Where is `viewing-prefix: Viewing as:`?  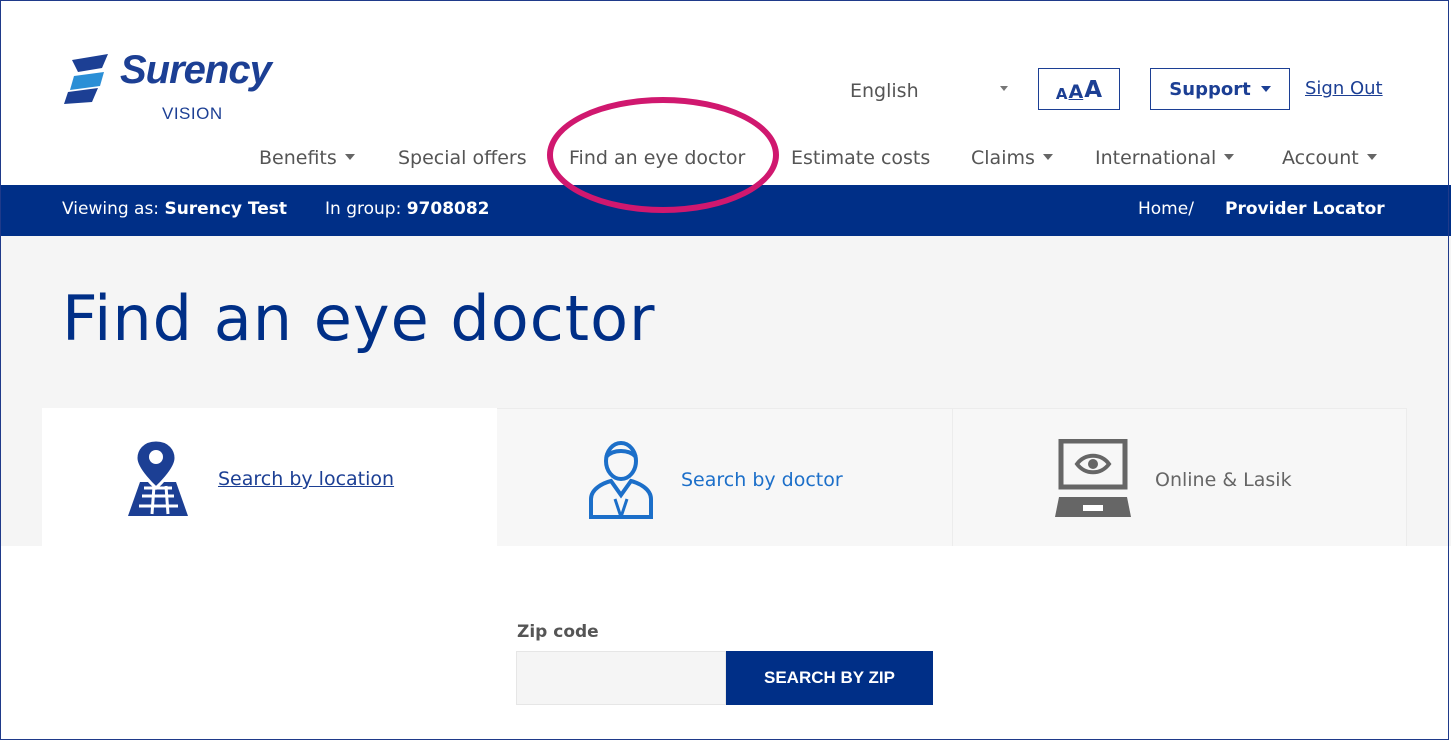 viewing-prefix: Viewing as: is located at coordinates (111, 209).